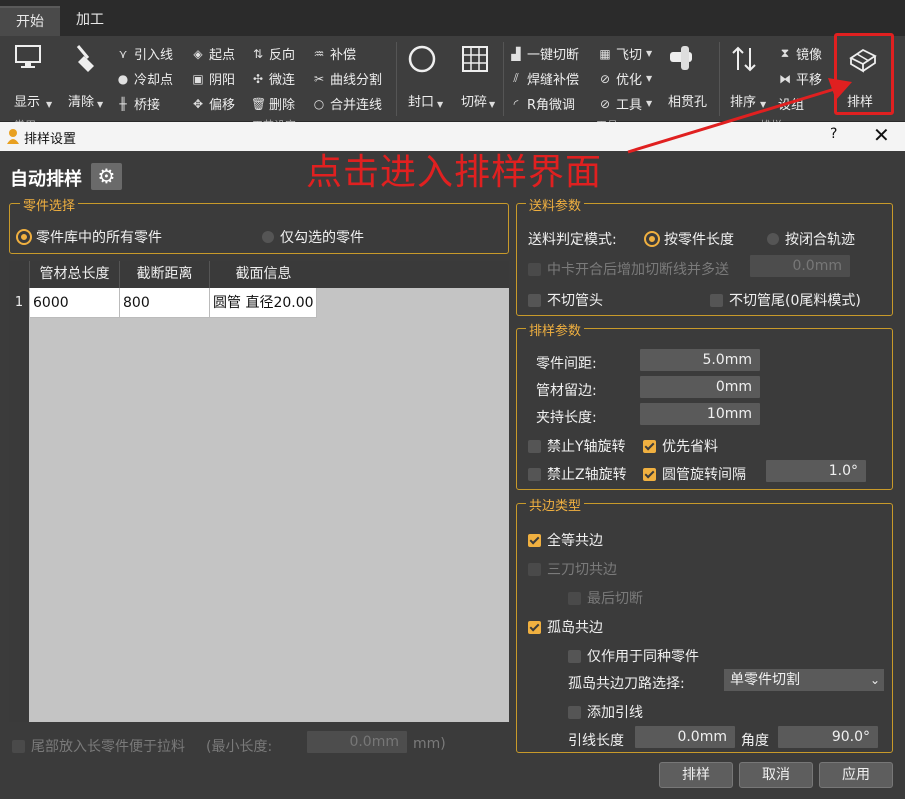 This screenshot has height=799, width=905. Describe the element at coordinates (804, 680) in the screenshot. I see `island-path-select: 单零件切割 ⌄` at that location.